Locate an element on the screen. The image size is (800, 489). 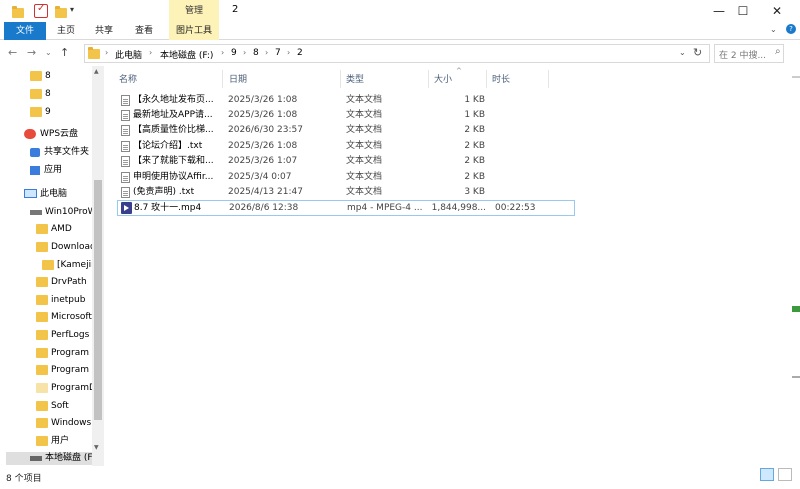
file-size: 3 KB is located at coordinates (474, 192).